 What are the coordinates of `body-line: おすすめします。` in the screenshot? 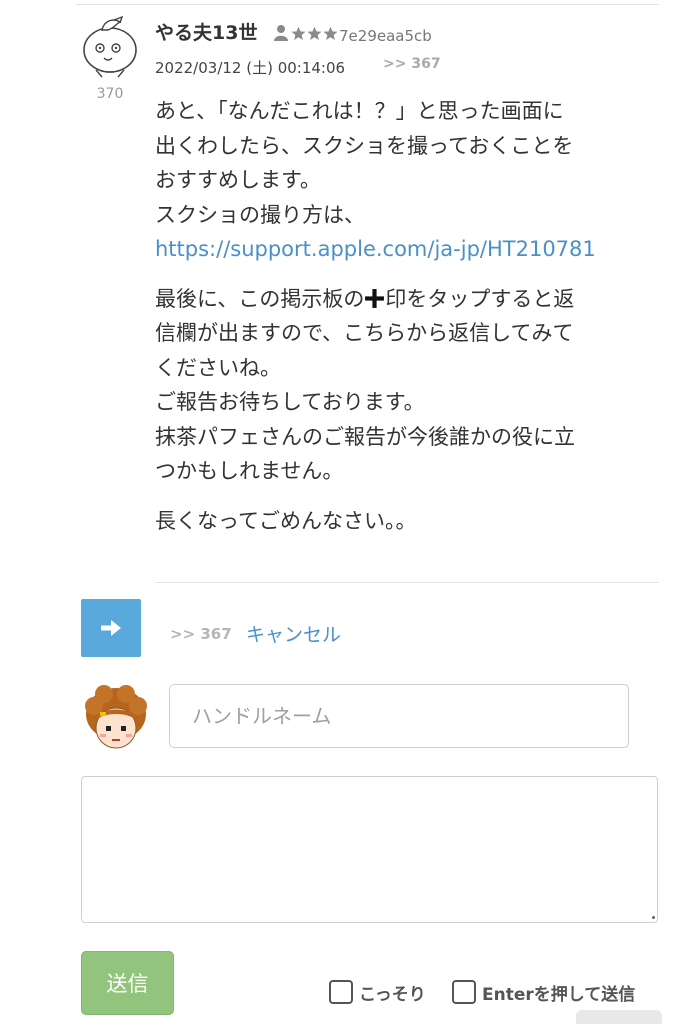 It's located at (238, 180).